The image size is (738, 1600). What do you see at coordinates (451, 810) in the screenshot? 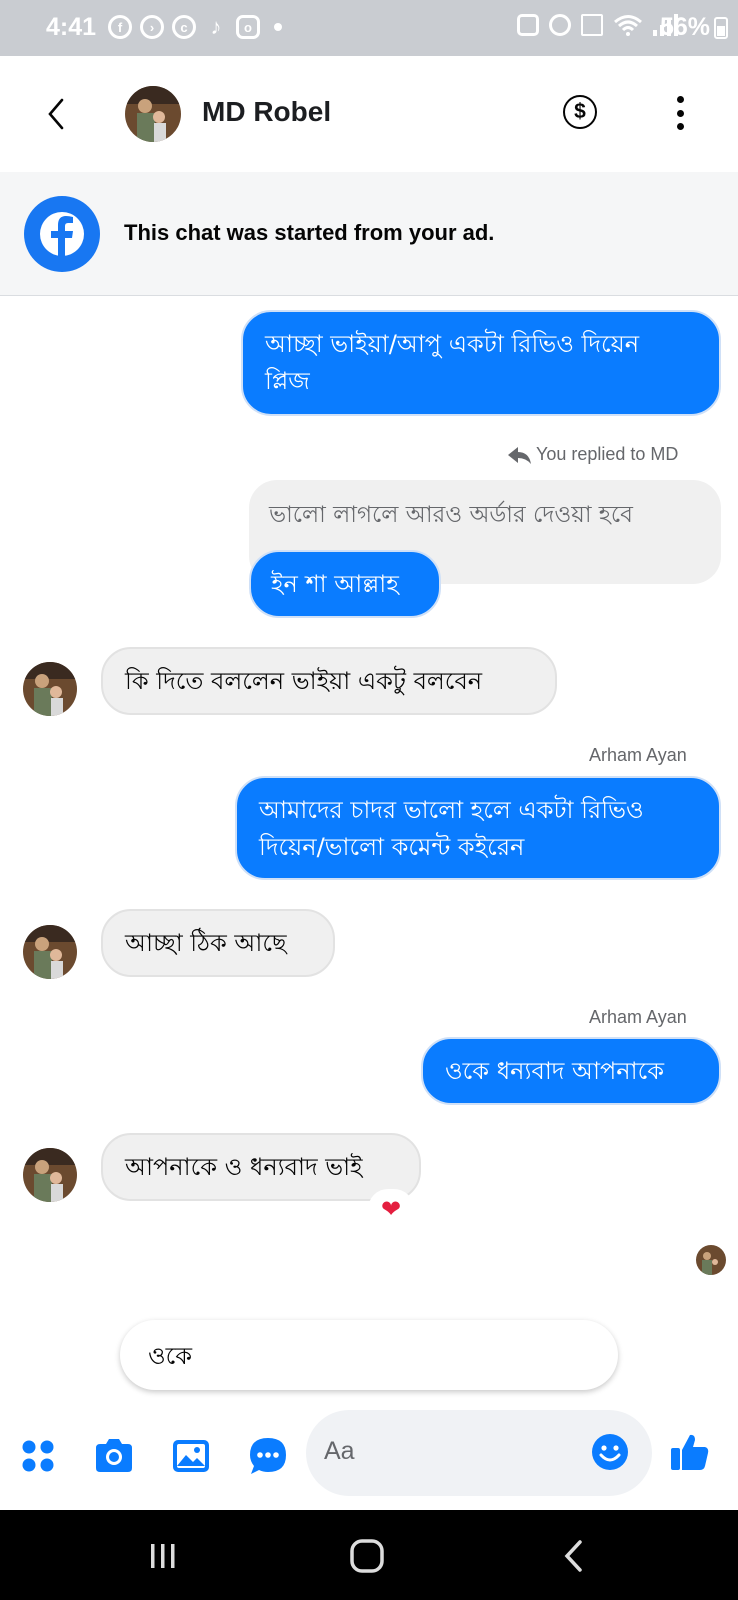
I see `message-line: আমাদের চাদর ভালো হলে একটা রিভিও` at bounding box center [451, 810].